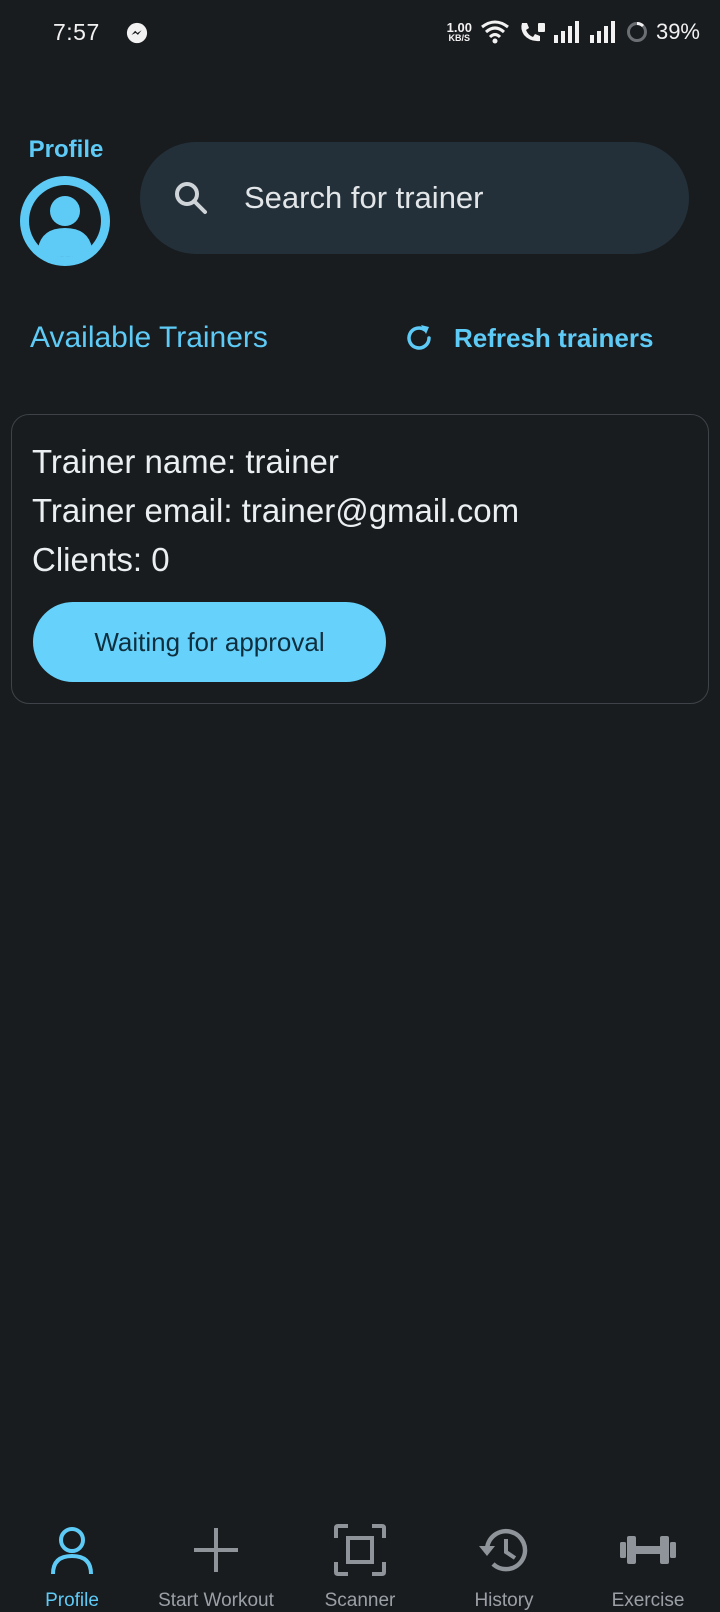 This screenshot has width=720, height=1612. What do you see at coordinates (677, 31) in the screenshot?
I see `battery-percent: 39%` at bounding box center [677, 31].